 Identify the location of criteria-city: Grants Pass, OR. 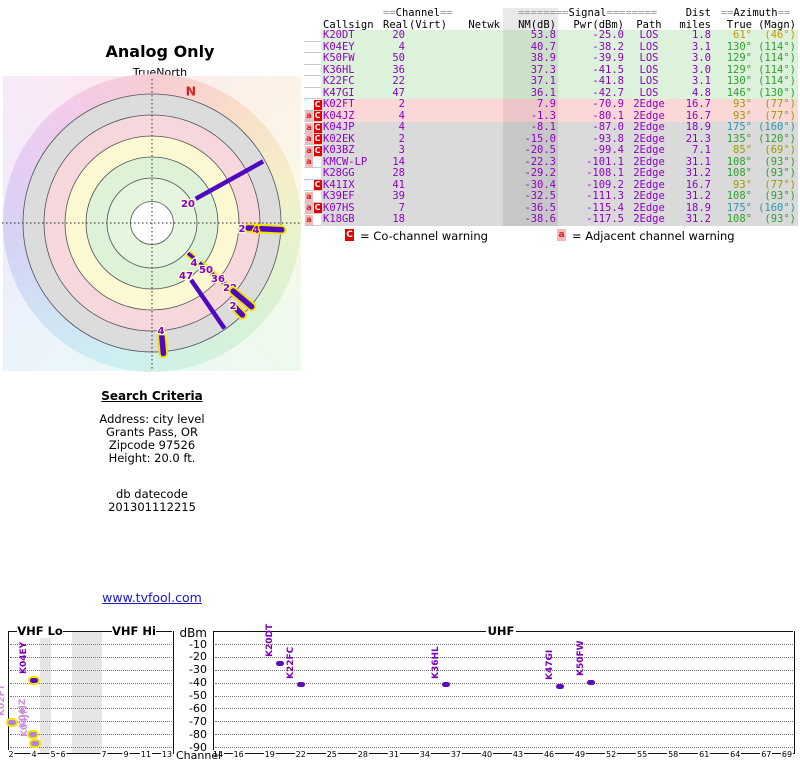
(152, 432).